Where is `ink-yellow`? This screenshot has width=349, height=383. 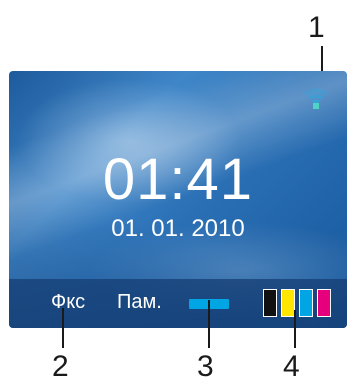
ink-yellow is located at coordinates (288, 303).